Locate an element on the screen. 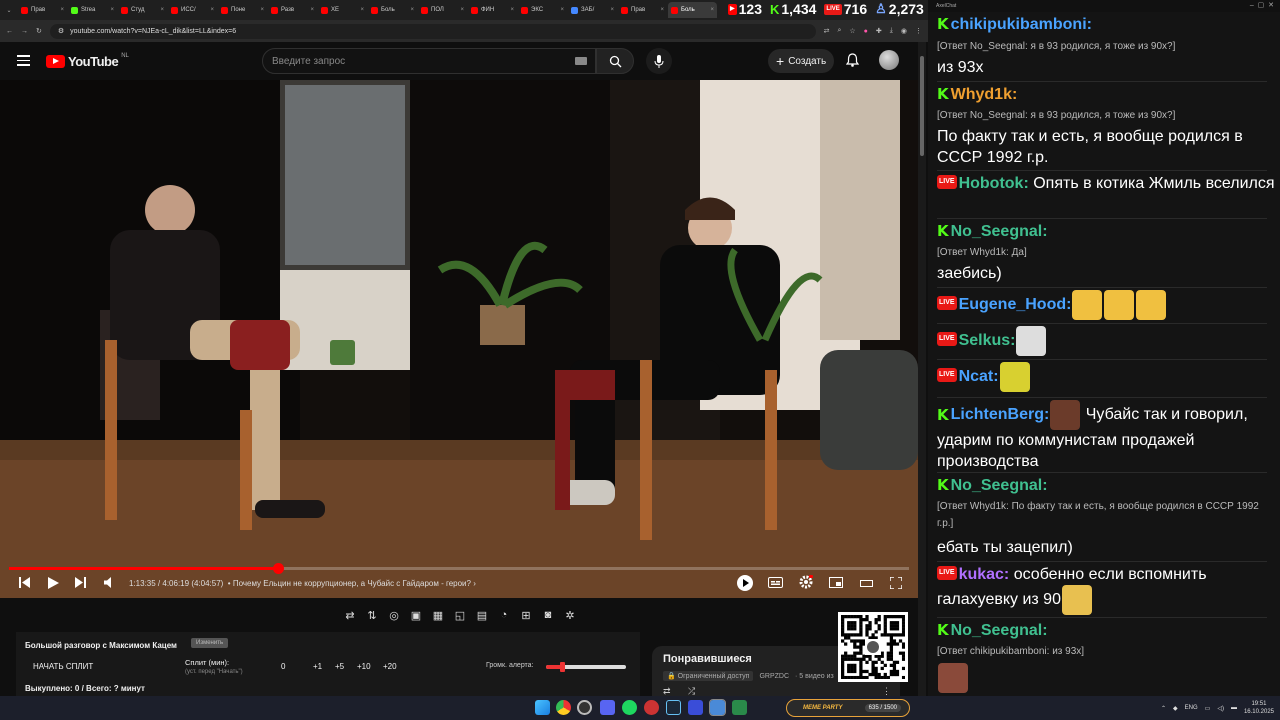 Image resolution: width=1280 pixels, height=720 pixels. voice-search-button is located at coordinates (659, 61).